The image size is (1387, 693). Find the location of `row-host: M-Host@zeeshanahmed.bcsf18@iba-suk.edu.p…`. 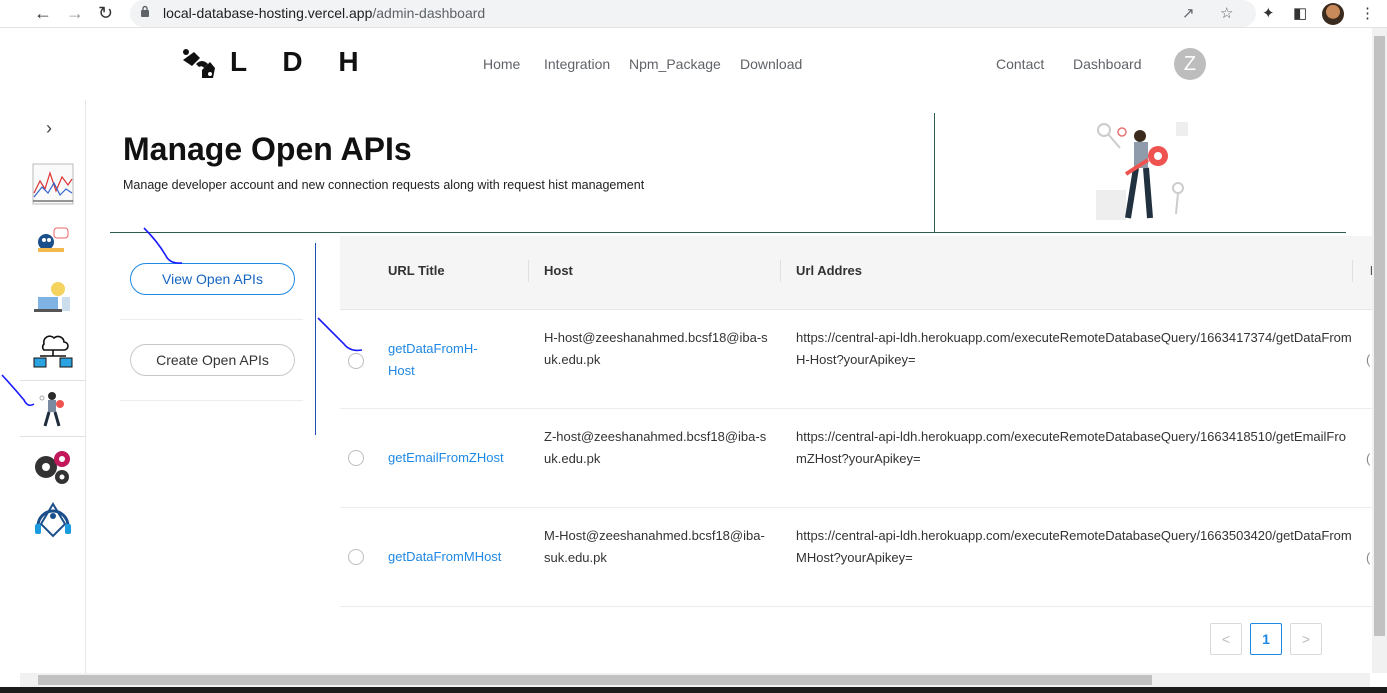

row-host: M-Host@zeeshanahmed.bcsf18@iba-suk.edu.p… is located at coordinates (654, 546).